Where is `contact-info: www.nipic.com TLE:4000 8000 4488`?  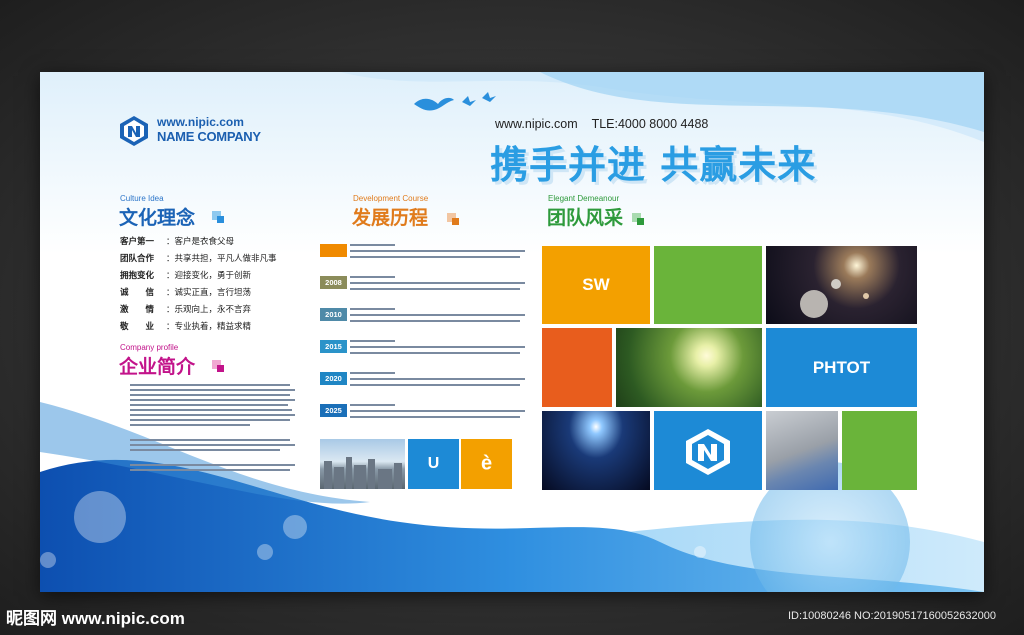 contact-info: www.nipic.com TLE:4000 8000 4488 is located at coordinates (601, 124).